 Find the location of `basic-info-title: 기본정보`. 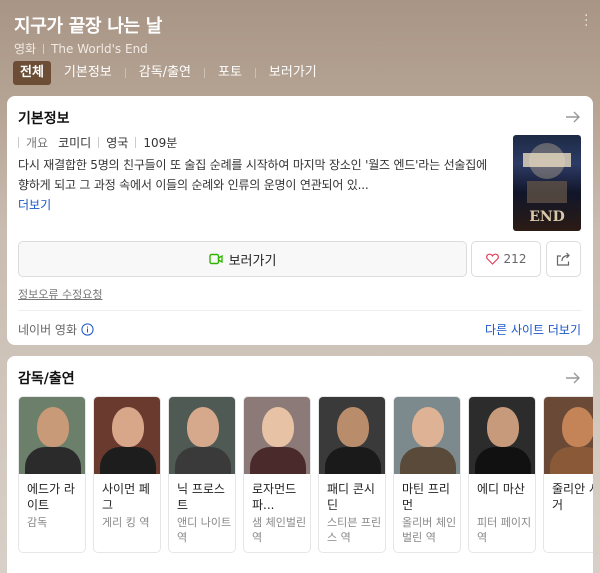

basic-info-title: 기본정보 is located at coordinates (44, 118).